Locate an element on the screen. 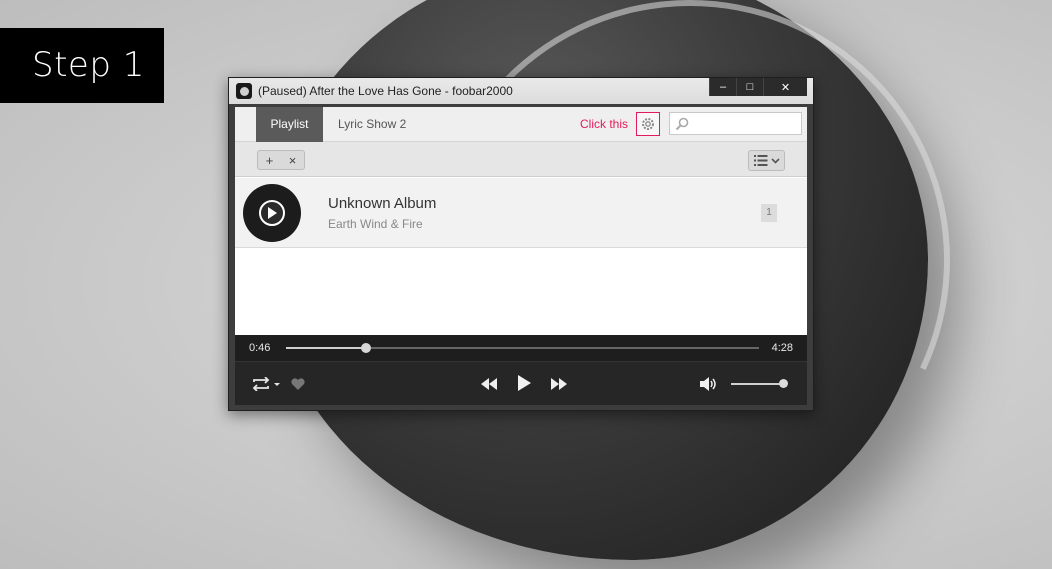  fast-forward-icon is located at coordinates (559, 384).